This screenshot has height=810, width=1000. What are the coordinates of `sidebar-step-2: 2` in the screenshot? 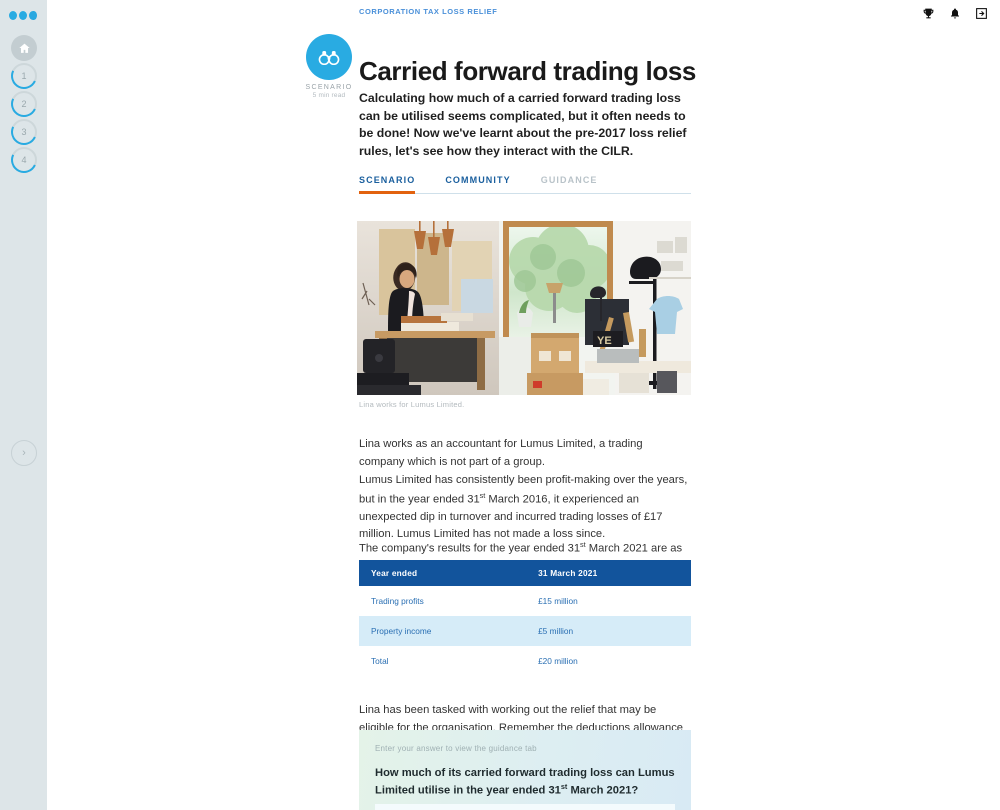 It's located at (24, 104).